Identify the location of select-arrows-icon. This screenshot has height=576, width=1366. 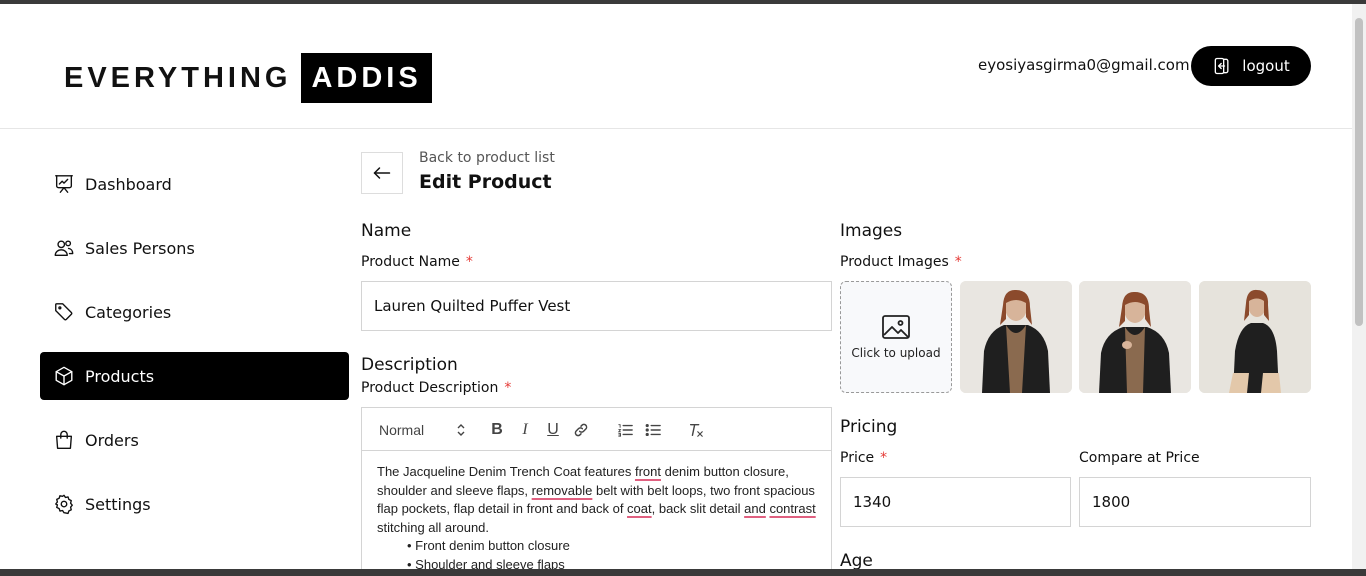
(461, 430).